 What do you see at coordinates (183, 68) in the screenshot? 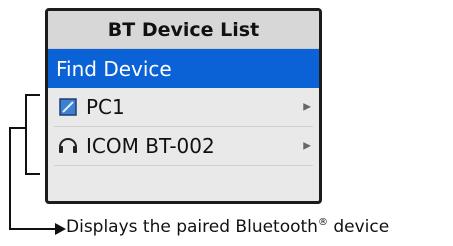
I see `find-device-item: Find Device` at bounding box center [183, 68].